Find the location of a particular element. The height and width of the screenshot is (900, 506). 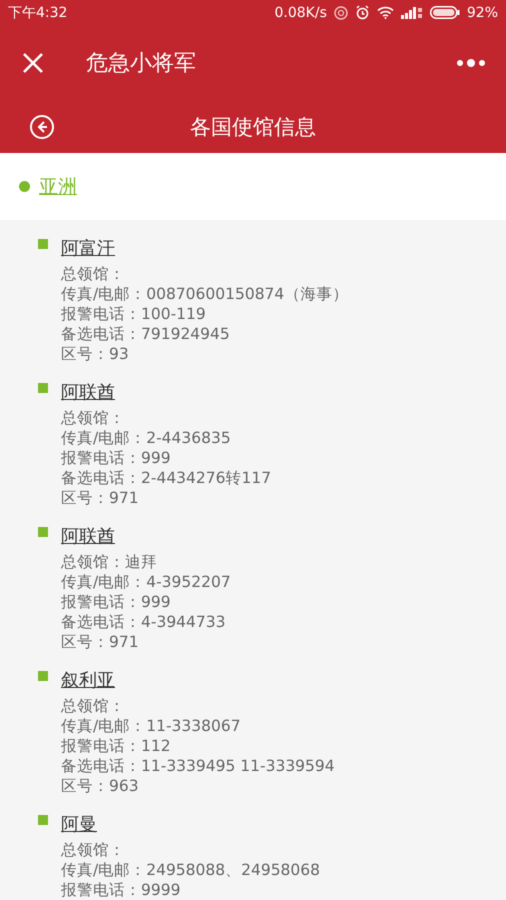

page-title: 各国使馆信息 is located at coordinates (253, 127).